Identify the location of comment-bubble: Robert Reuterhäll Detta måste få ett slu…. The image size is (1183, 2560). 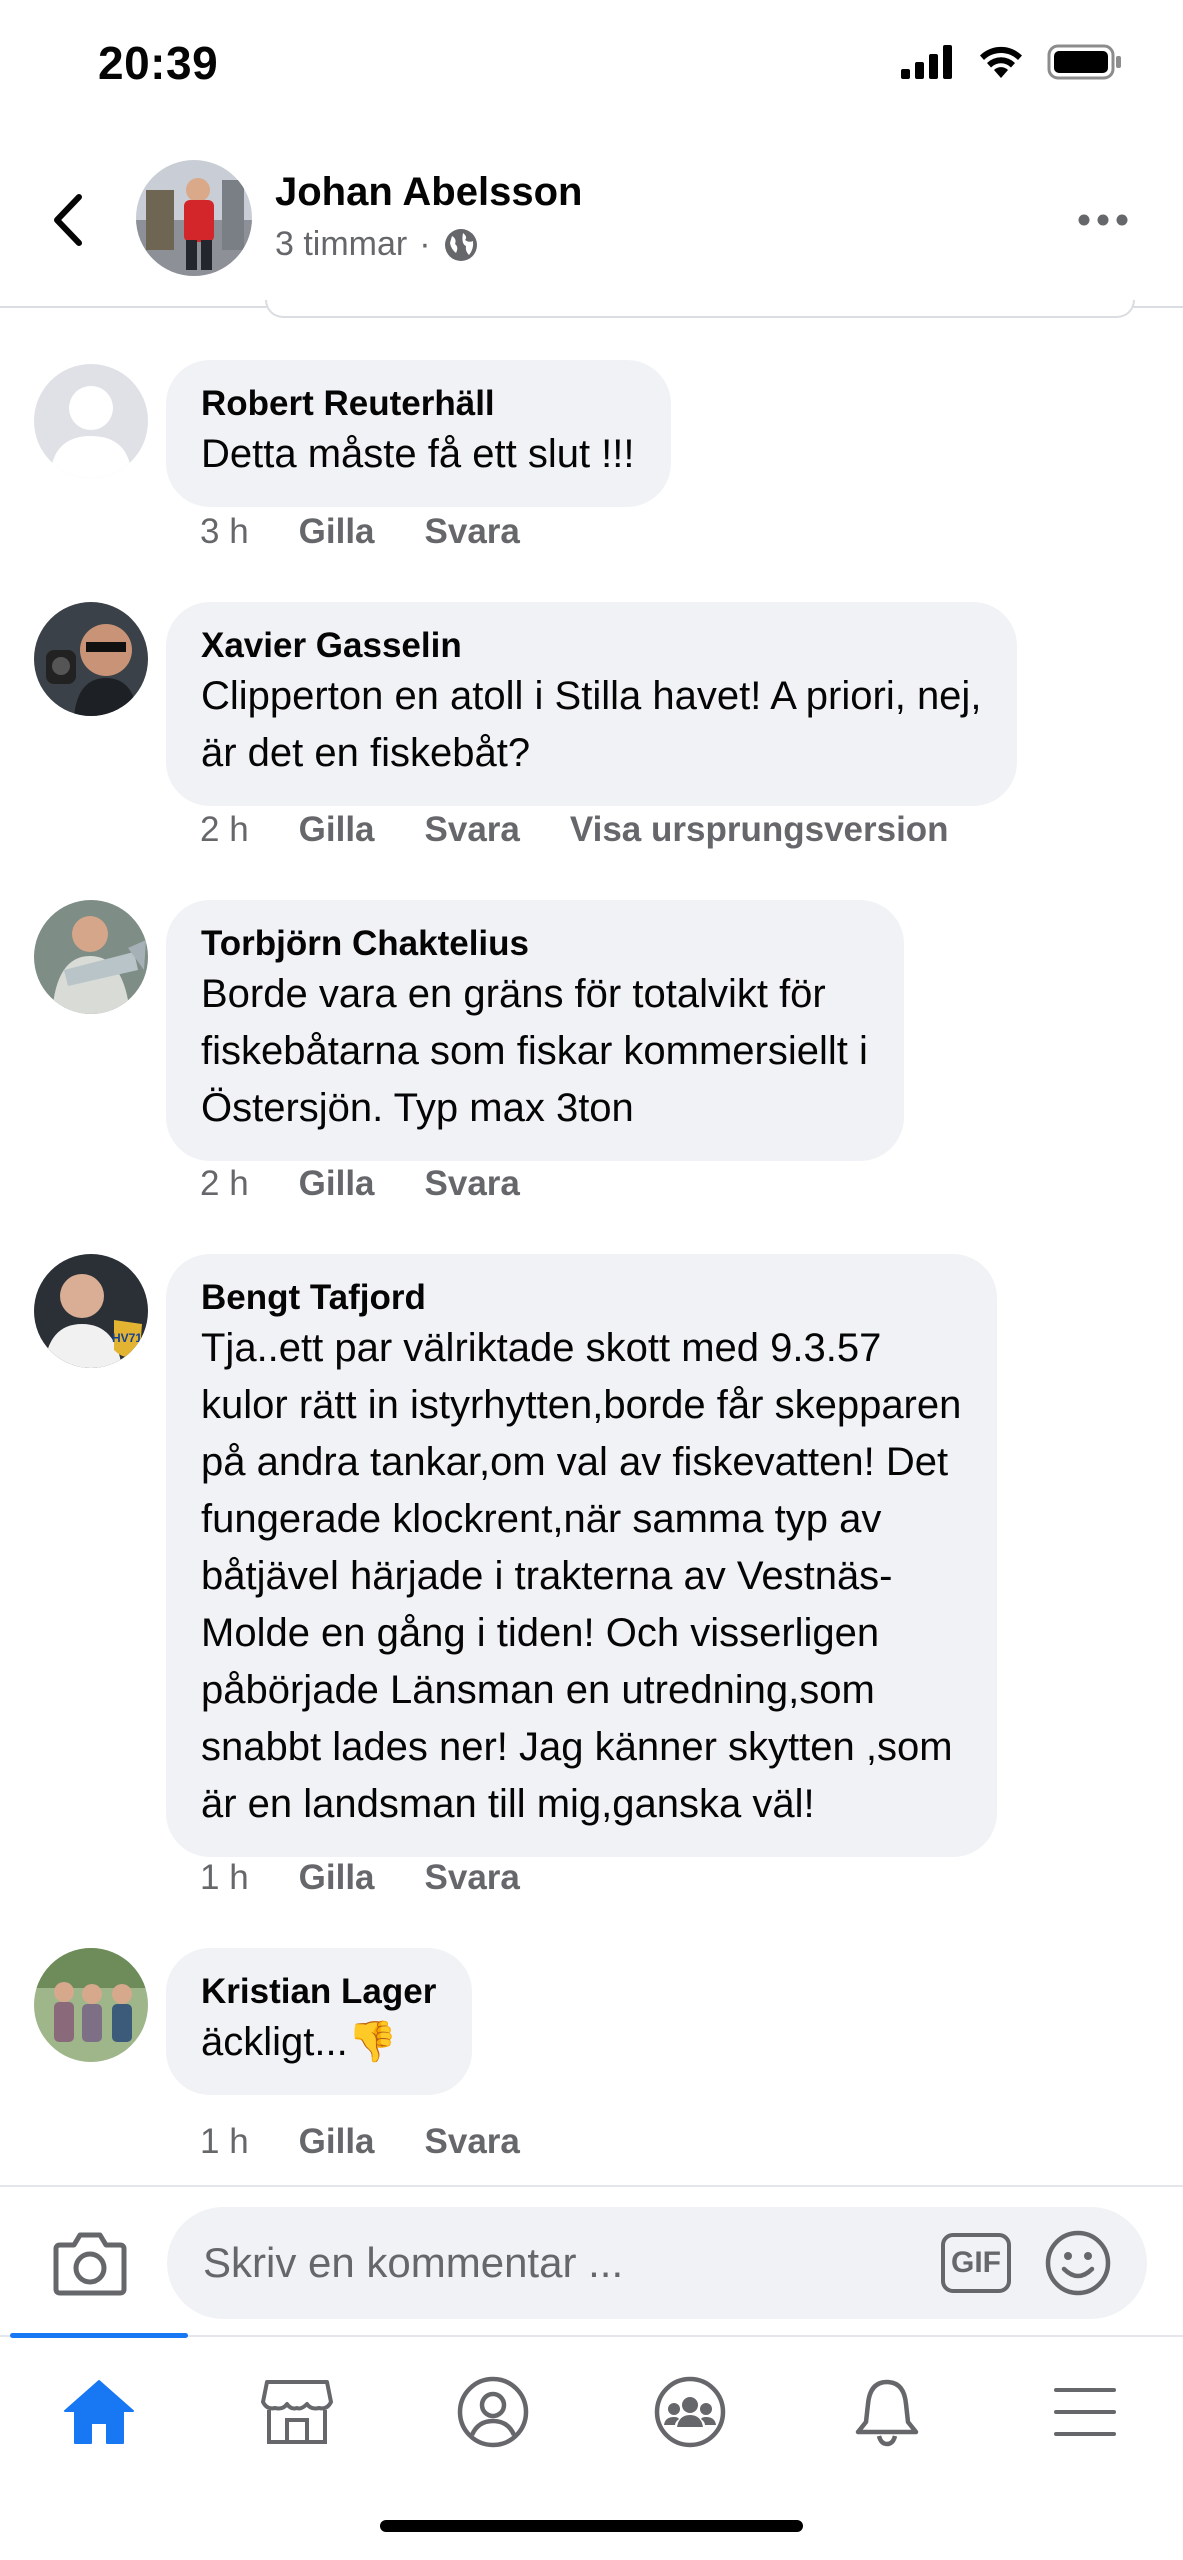
(418, 433).